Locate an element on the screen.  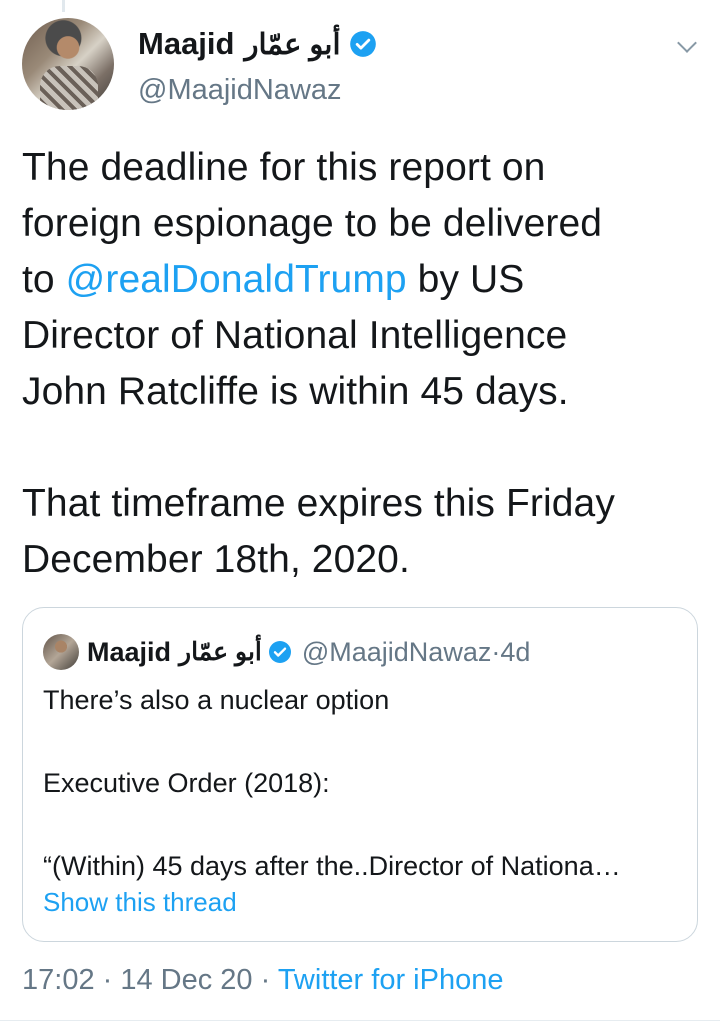
quoted-tweet-age: 4d is located at coordinates (515, 651).